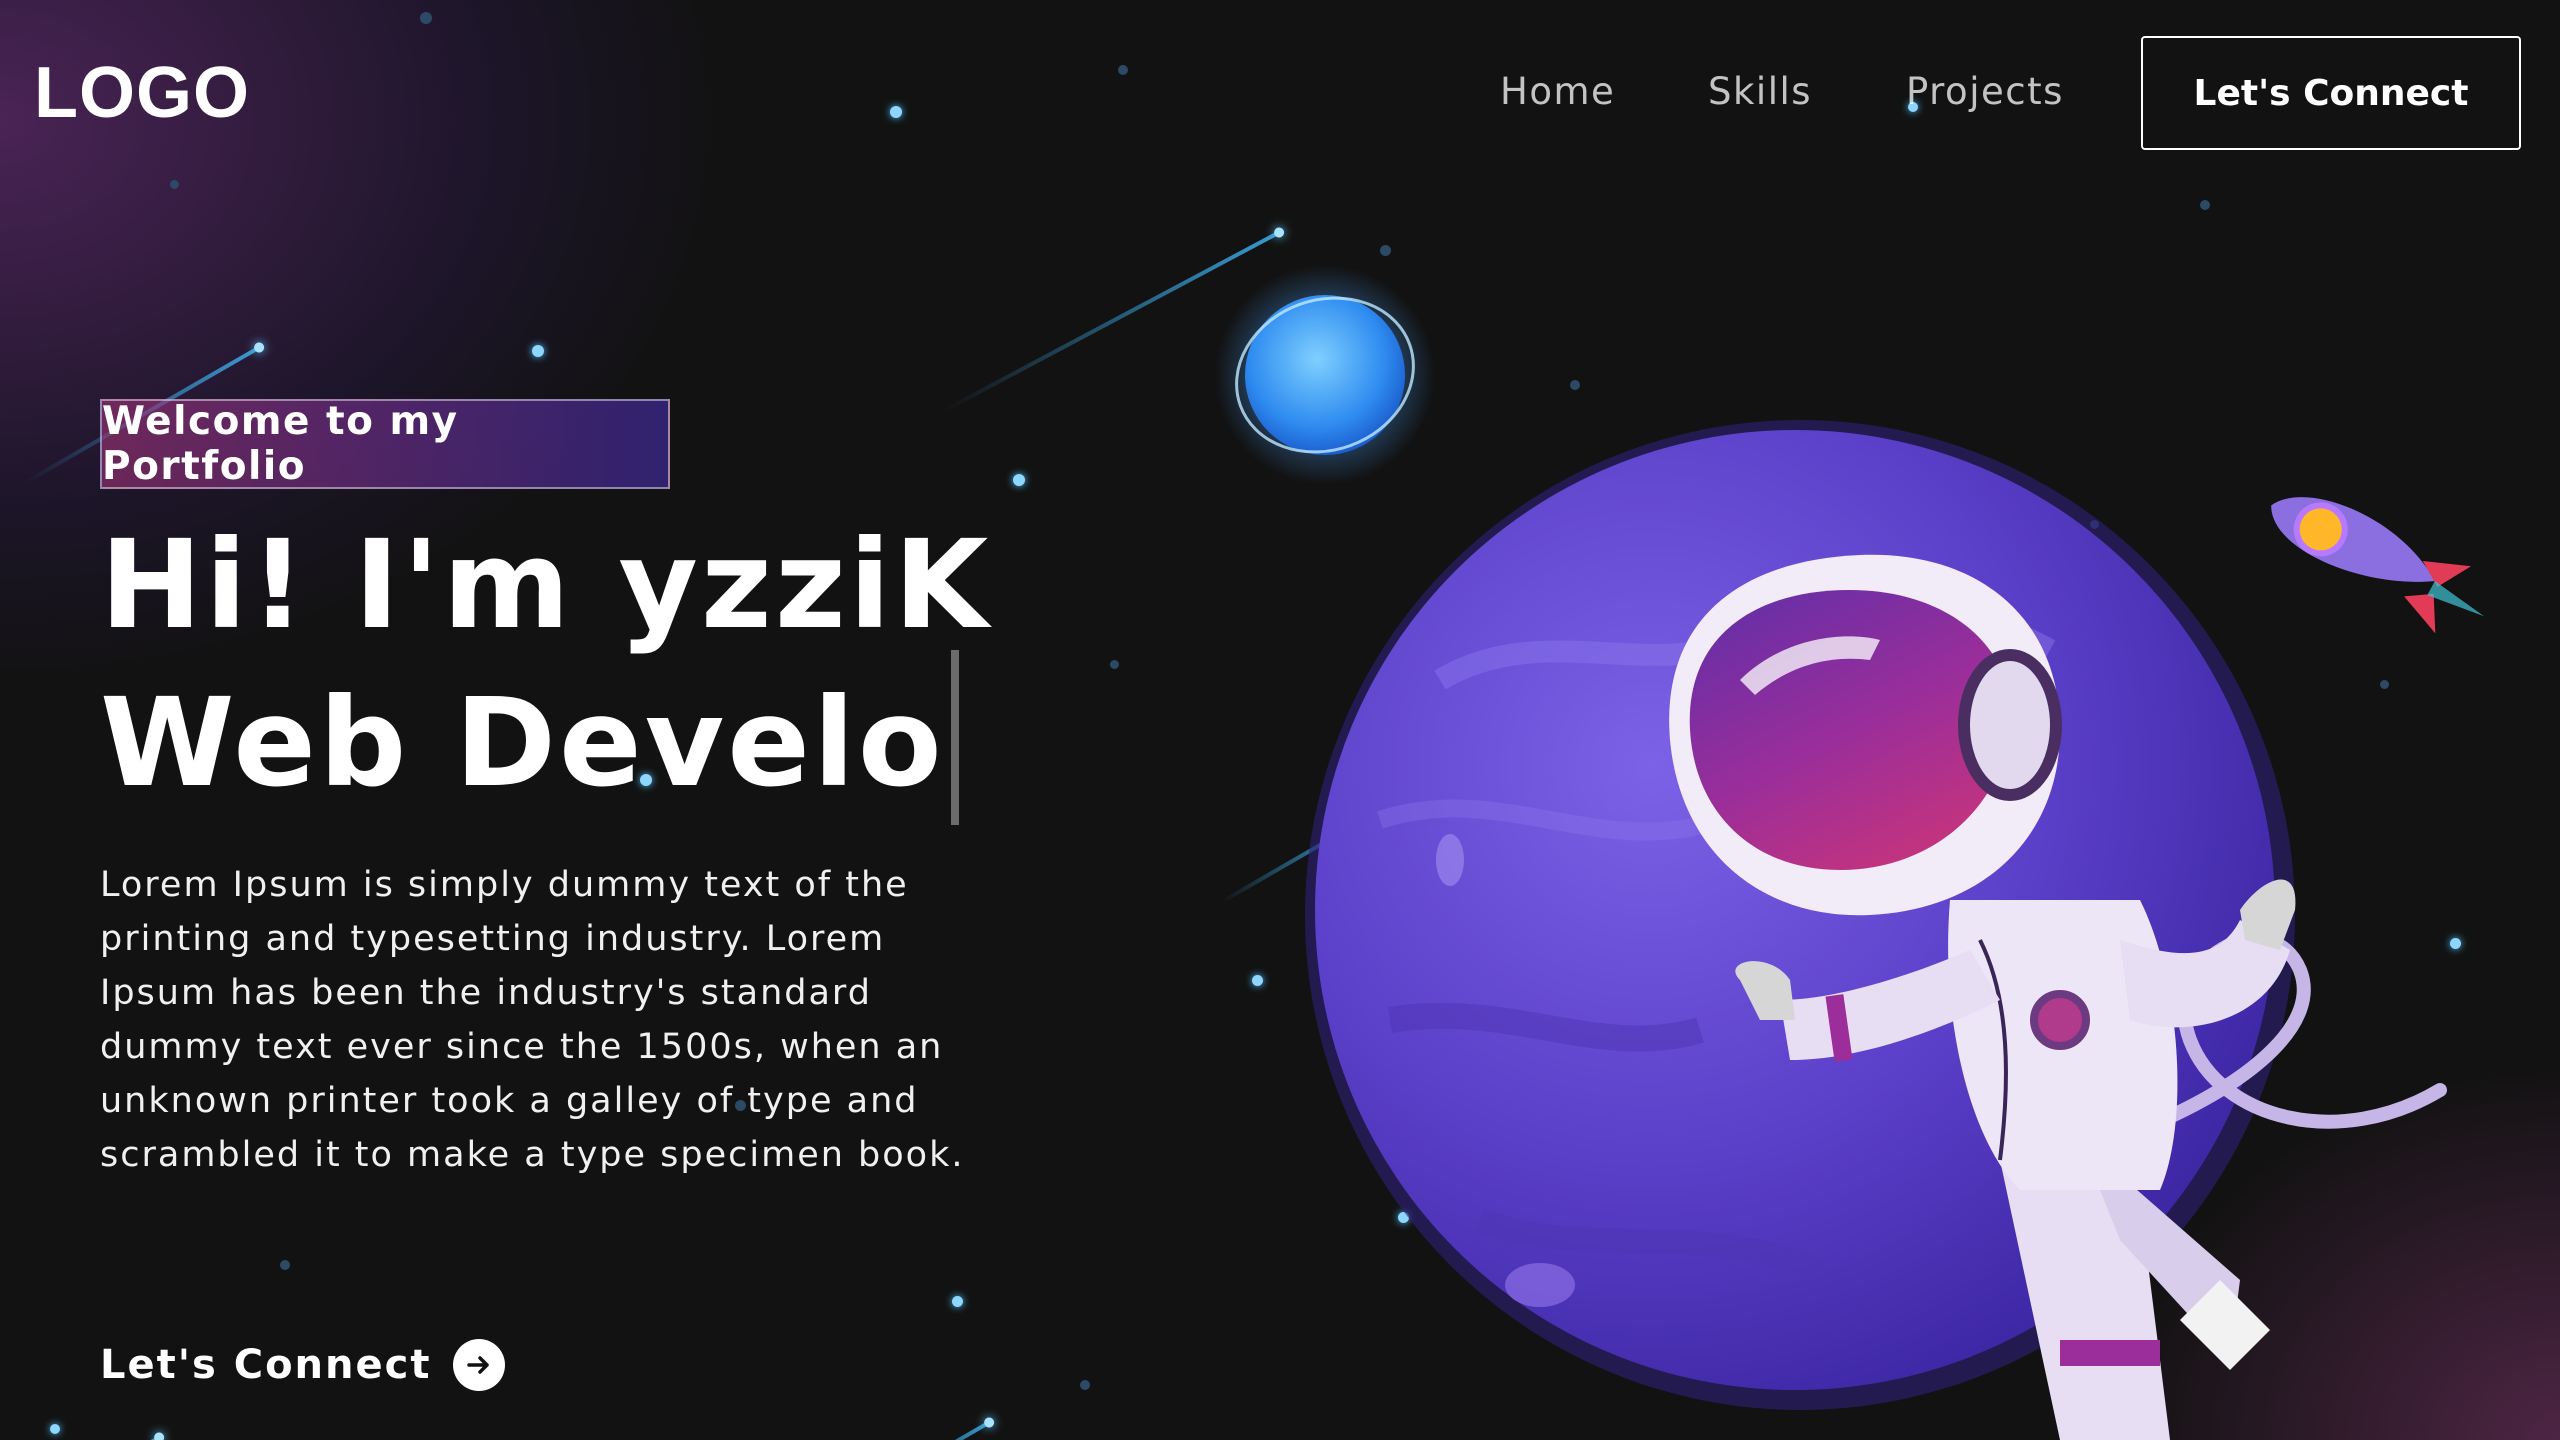 The height and width of the screenshot is (1440, 2560). Describe the element at coordinates (1985, 91) in the screenshot. I see `nav-link-projects: Projects` at that location.